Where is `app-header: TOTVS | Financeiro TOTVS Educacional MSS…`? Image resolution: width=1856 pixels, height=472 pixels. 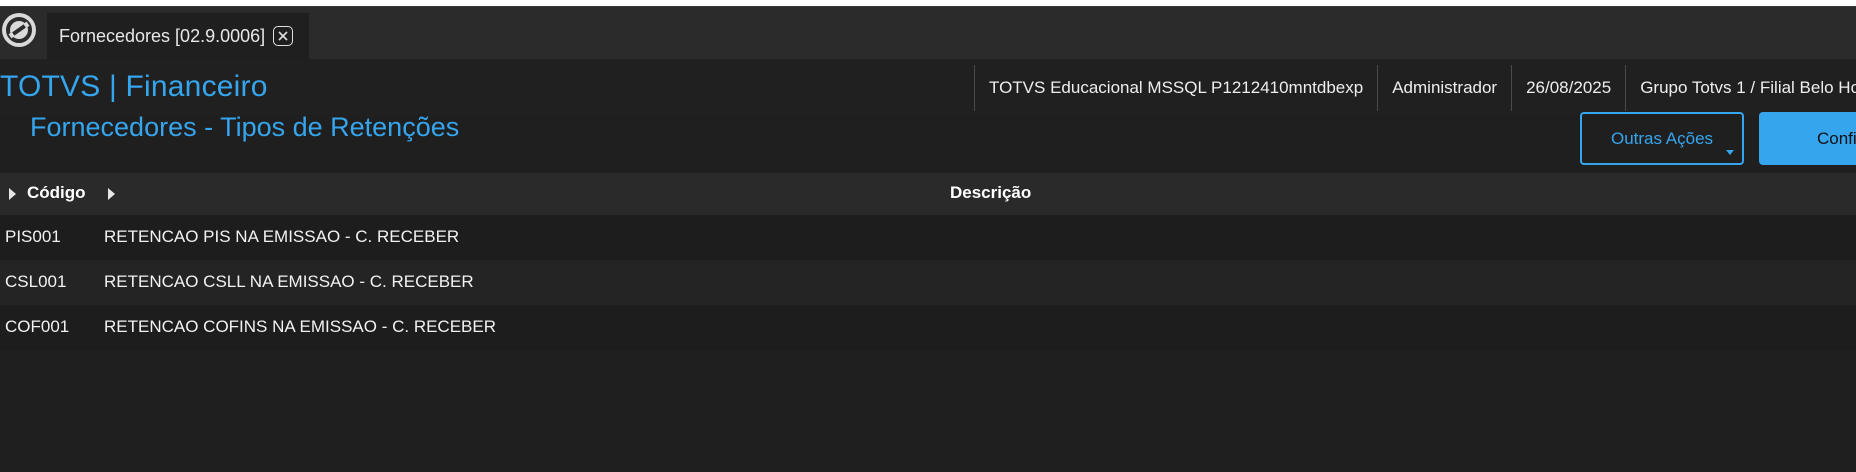 app-header: TOTVS | Financeiro TOTVS Educacional MSS… is located at coordinates (928, 87).